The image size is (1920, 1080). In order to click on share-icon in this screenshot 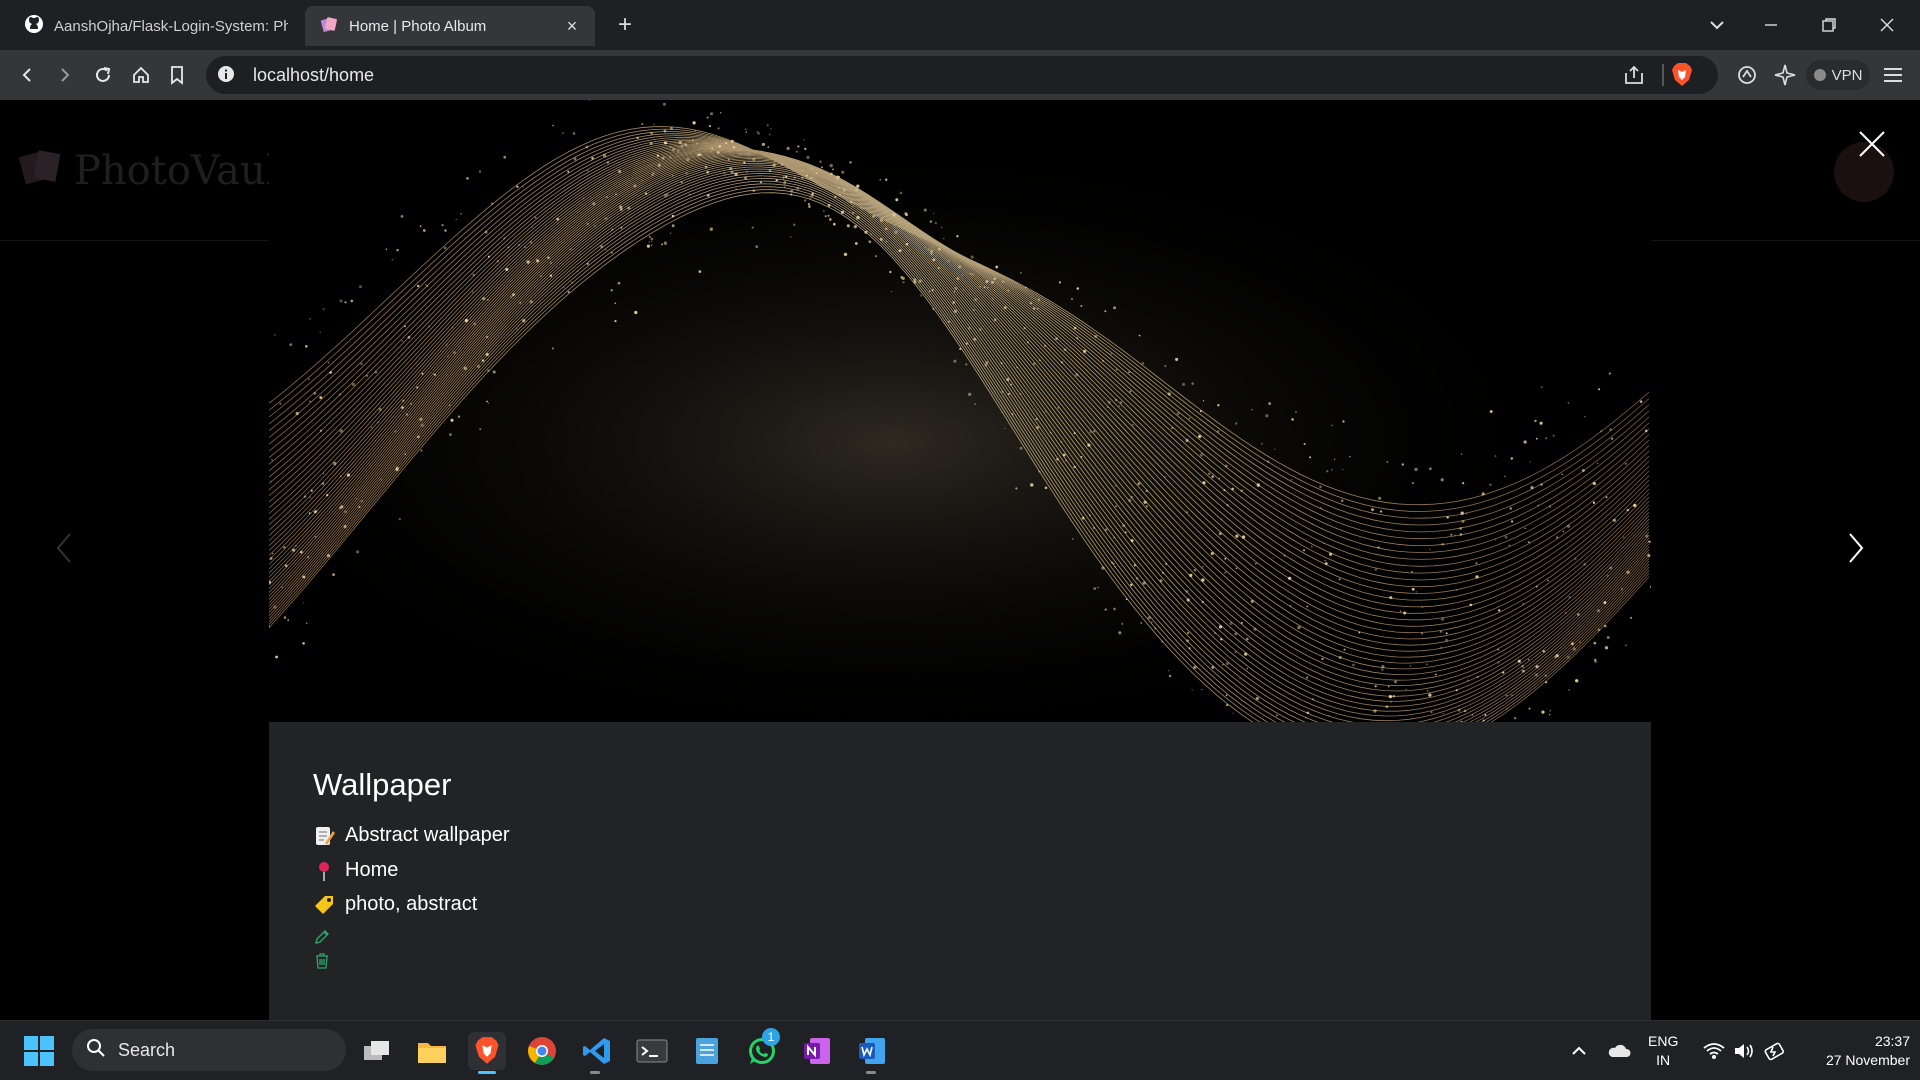, I will do `click(1634, 75)`.